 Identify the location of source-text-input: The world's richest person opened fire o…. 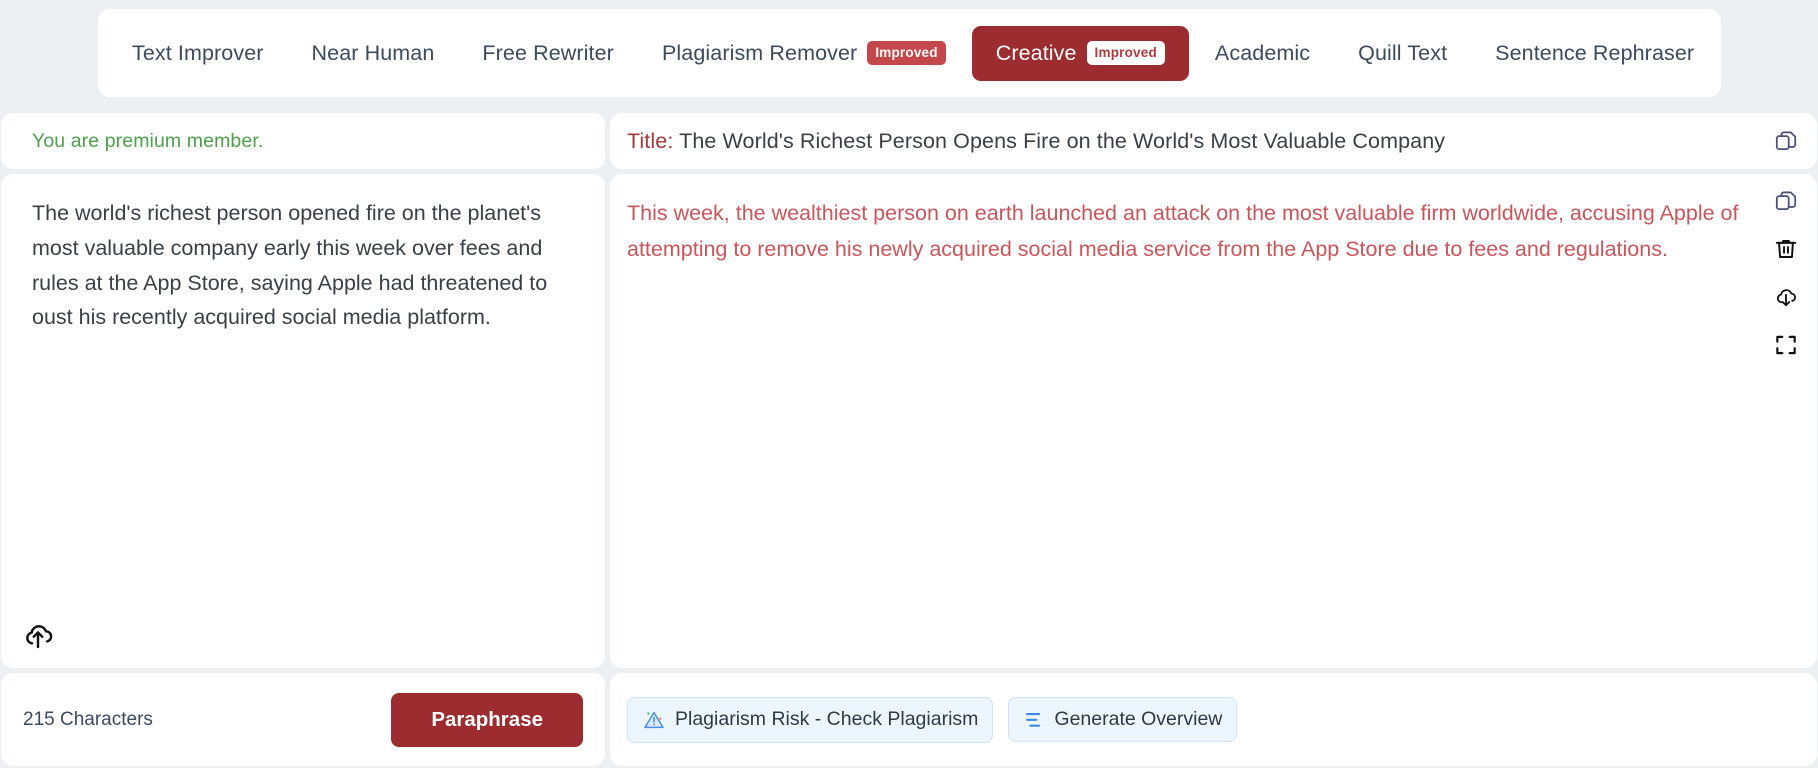
(304, 265).